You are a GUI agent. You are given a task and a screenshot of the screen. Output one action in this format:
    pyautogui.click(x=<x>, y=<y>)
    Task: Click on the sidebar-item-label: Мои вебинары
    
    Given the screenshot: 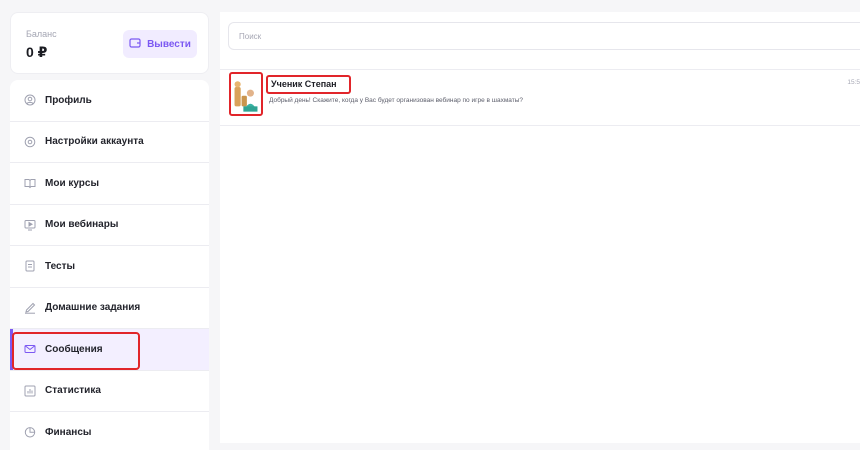 What is the action you would take?
    pyautogui.click(x=82, y=225)
    